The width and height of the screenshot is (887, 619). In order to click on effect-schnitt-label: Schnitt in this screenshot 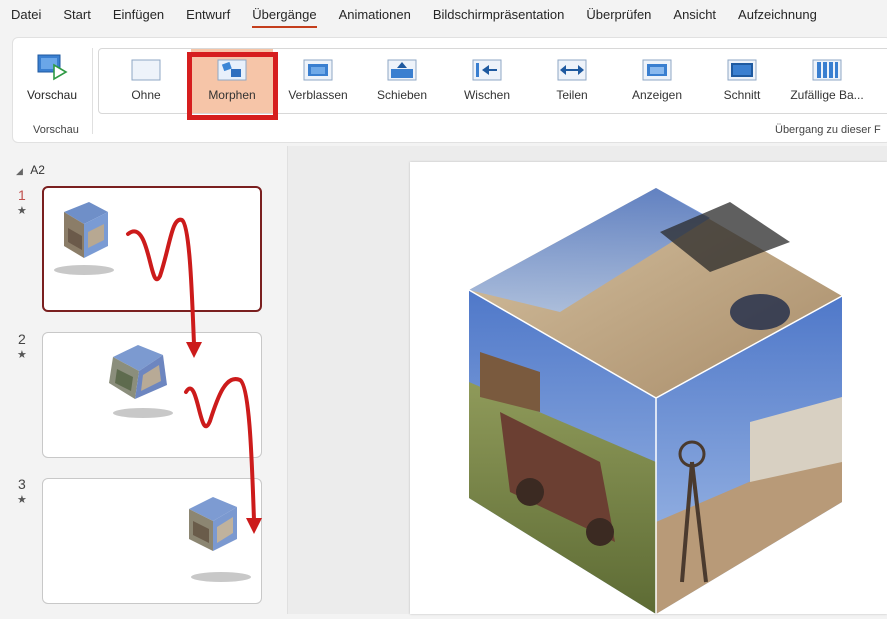, I will do `click(742, 95)`.